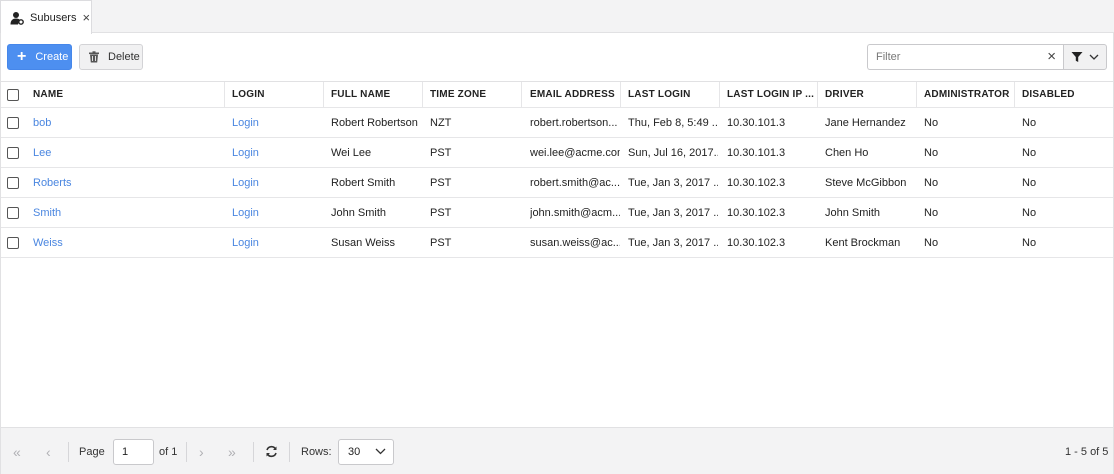 The height and width of the screenshot is (474, 1114). Describe the element at coordinates (316, 451) in the screenshot. I see `rows-label: Rows:` at that location.